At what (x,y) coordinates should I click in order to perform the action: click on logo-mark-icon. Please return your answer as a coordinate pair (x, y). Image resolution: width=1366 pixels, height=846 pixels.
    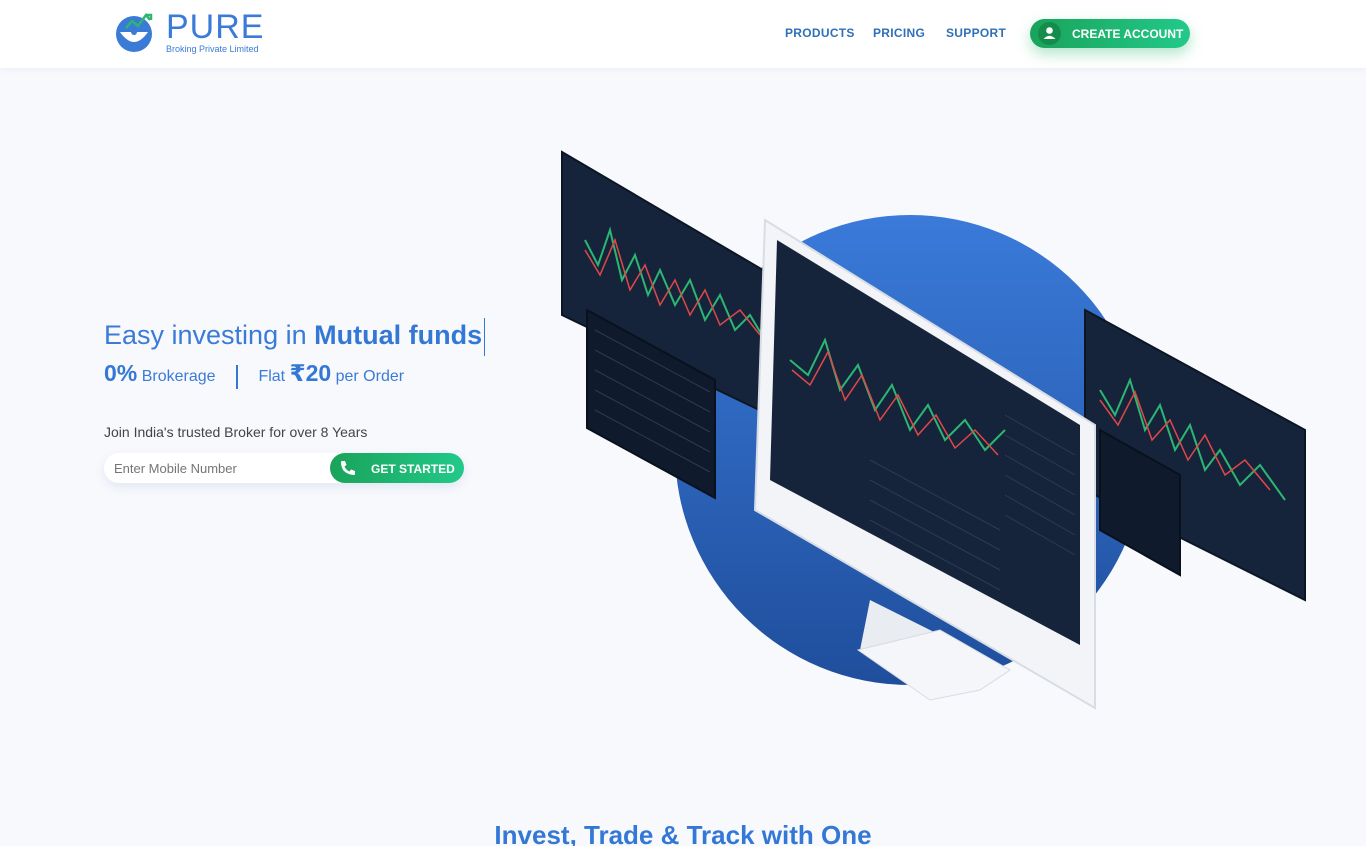
    Looking at the image, I should click on (134, 32).